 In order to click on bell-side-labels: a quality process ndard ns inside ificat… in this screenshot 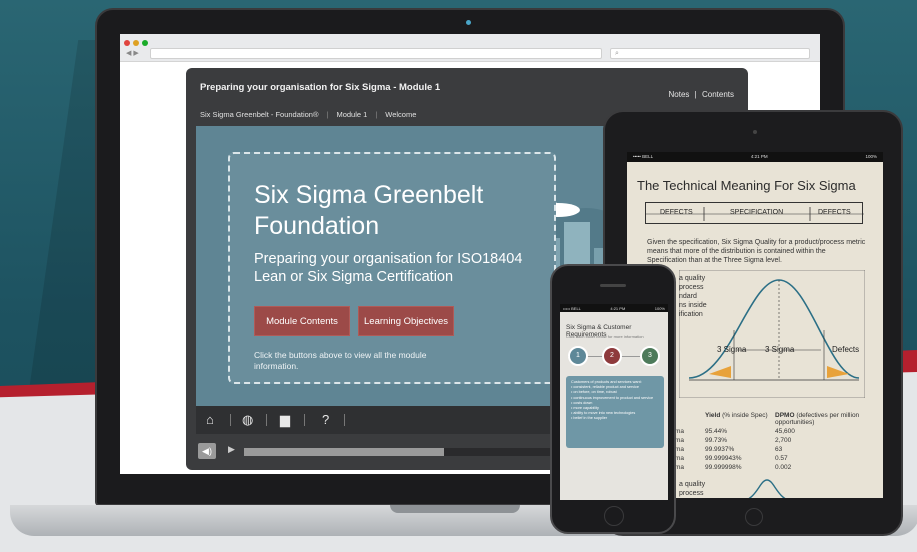, I will do `click(693, 296)`.